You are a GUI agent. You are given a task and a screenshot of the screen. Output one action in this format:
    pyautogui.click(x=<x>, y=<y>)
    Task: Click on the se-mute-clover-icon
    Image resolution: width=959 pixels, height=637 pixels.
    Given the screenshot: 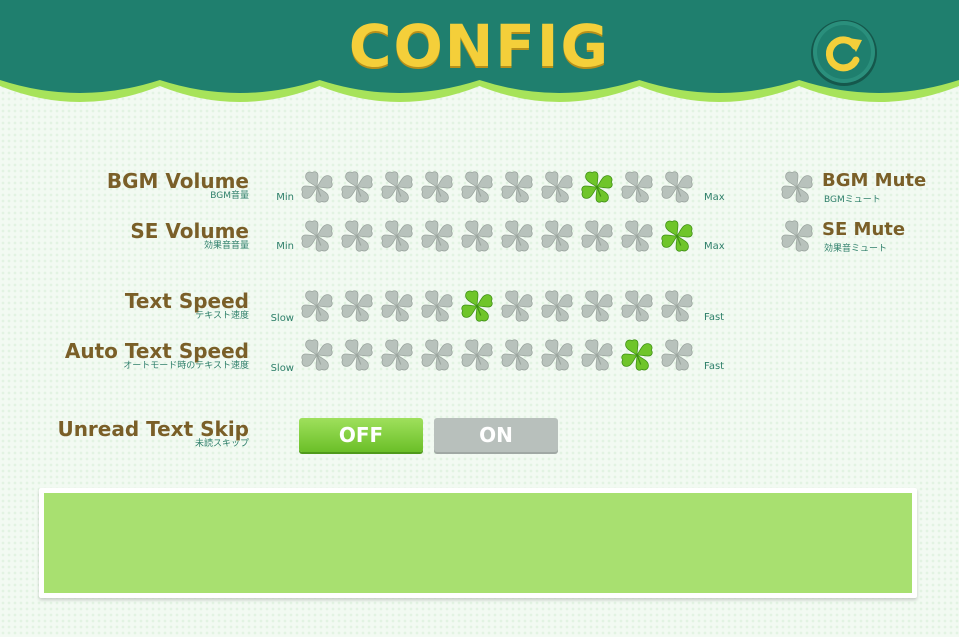 What is the action you would take?
    pyautogui.click(x=797, y=236)
    